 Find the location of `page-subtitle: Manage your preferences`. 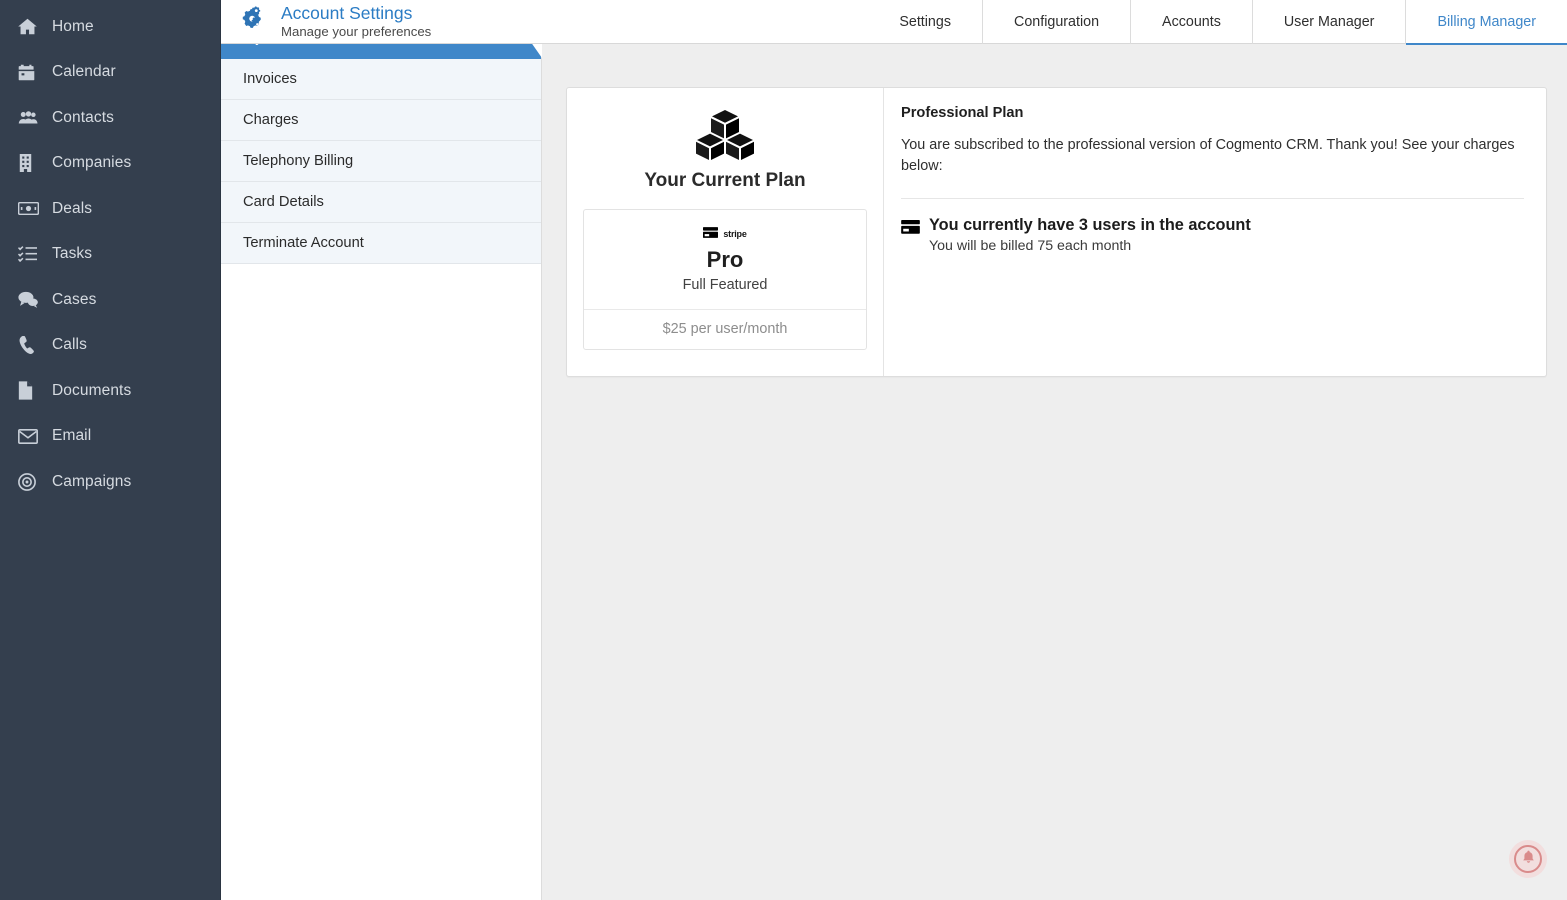

page-subtitle: Manage your preferences is located at coordinates (356, 31).